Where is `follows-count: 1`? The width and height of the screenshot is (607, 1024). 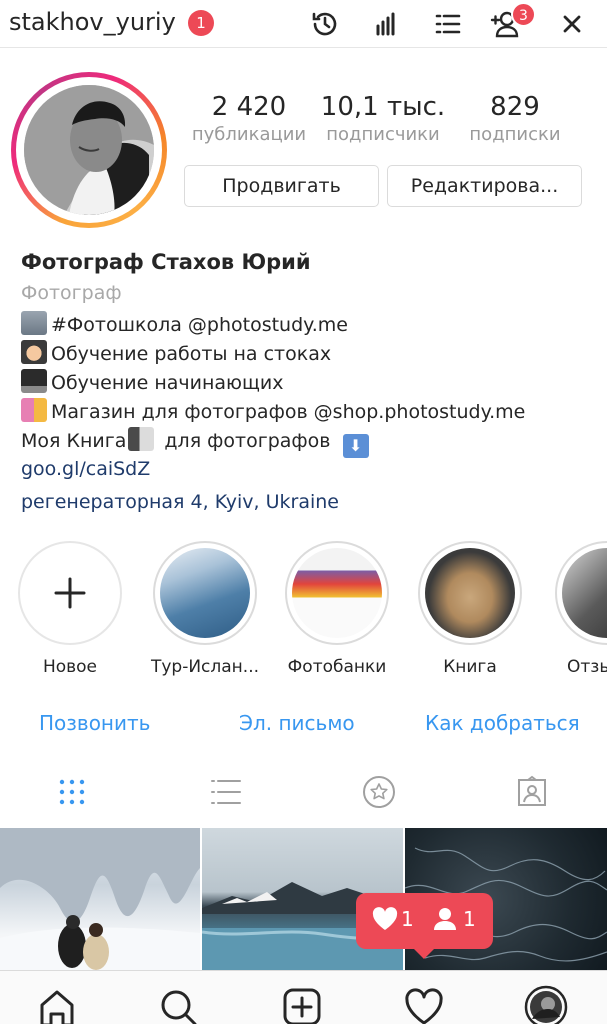 follows-count: 1 is located at coordinates (469, 919).